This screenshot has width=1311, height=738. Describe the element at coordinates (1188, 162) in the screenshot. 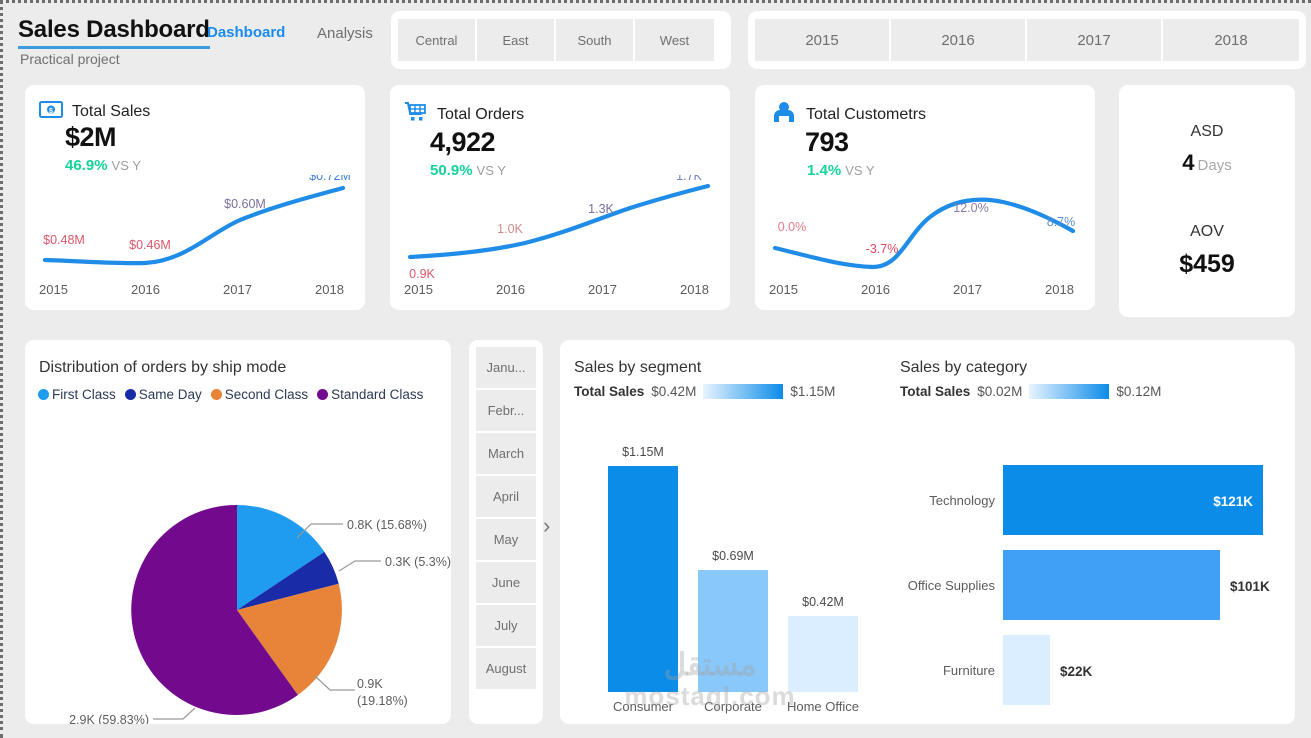

I see `asd-value: 4` at that location.